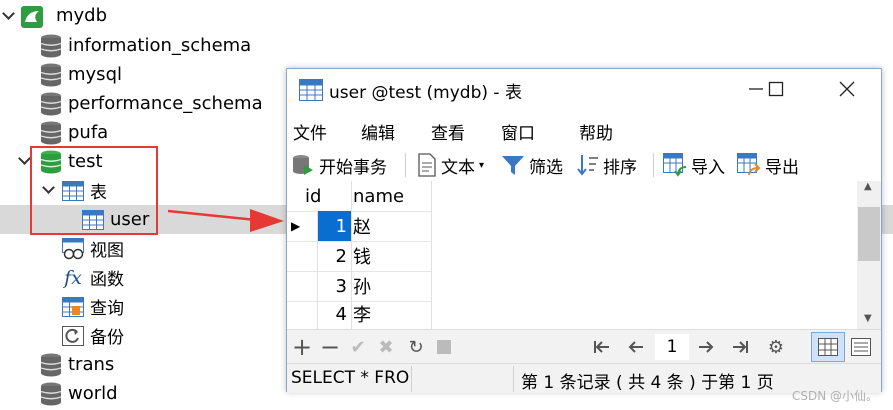 The image size is (893, 410). I want to click on tree-db-information-schema: information_schema, so click(145, 45).